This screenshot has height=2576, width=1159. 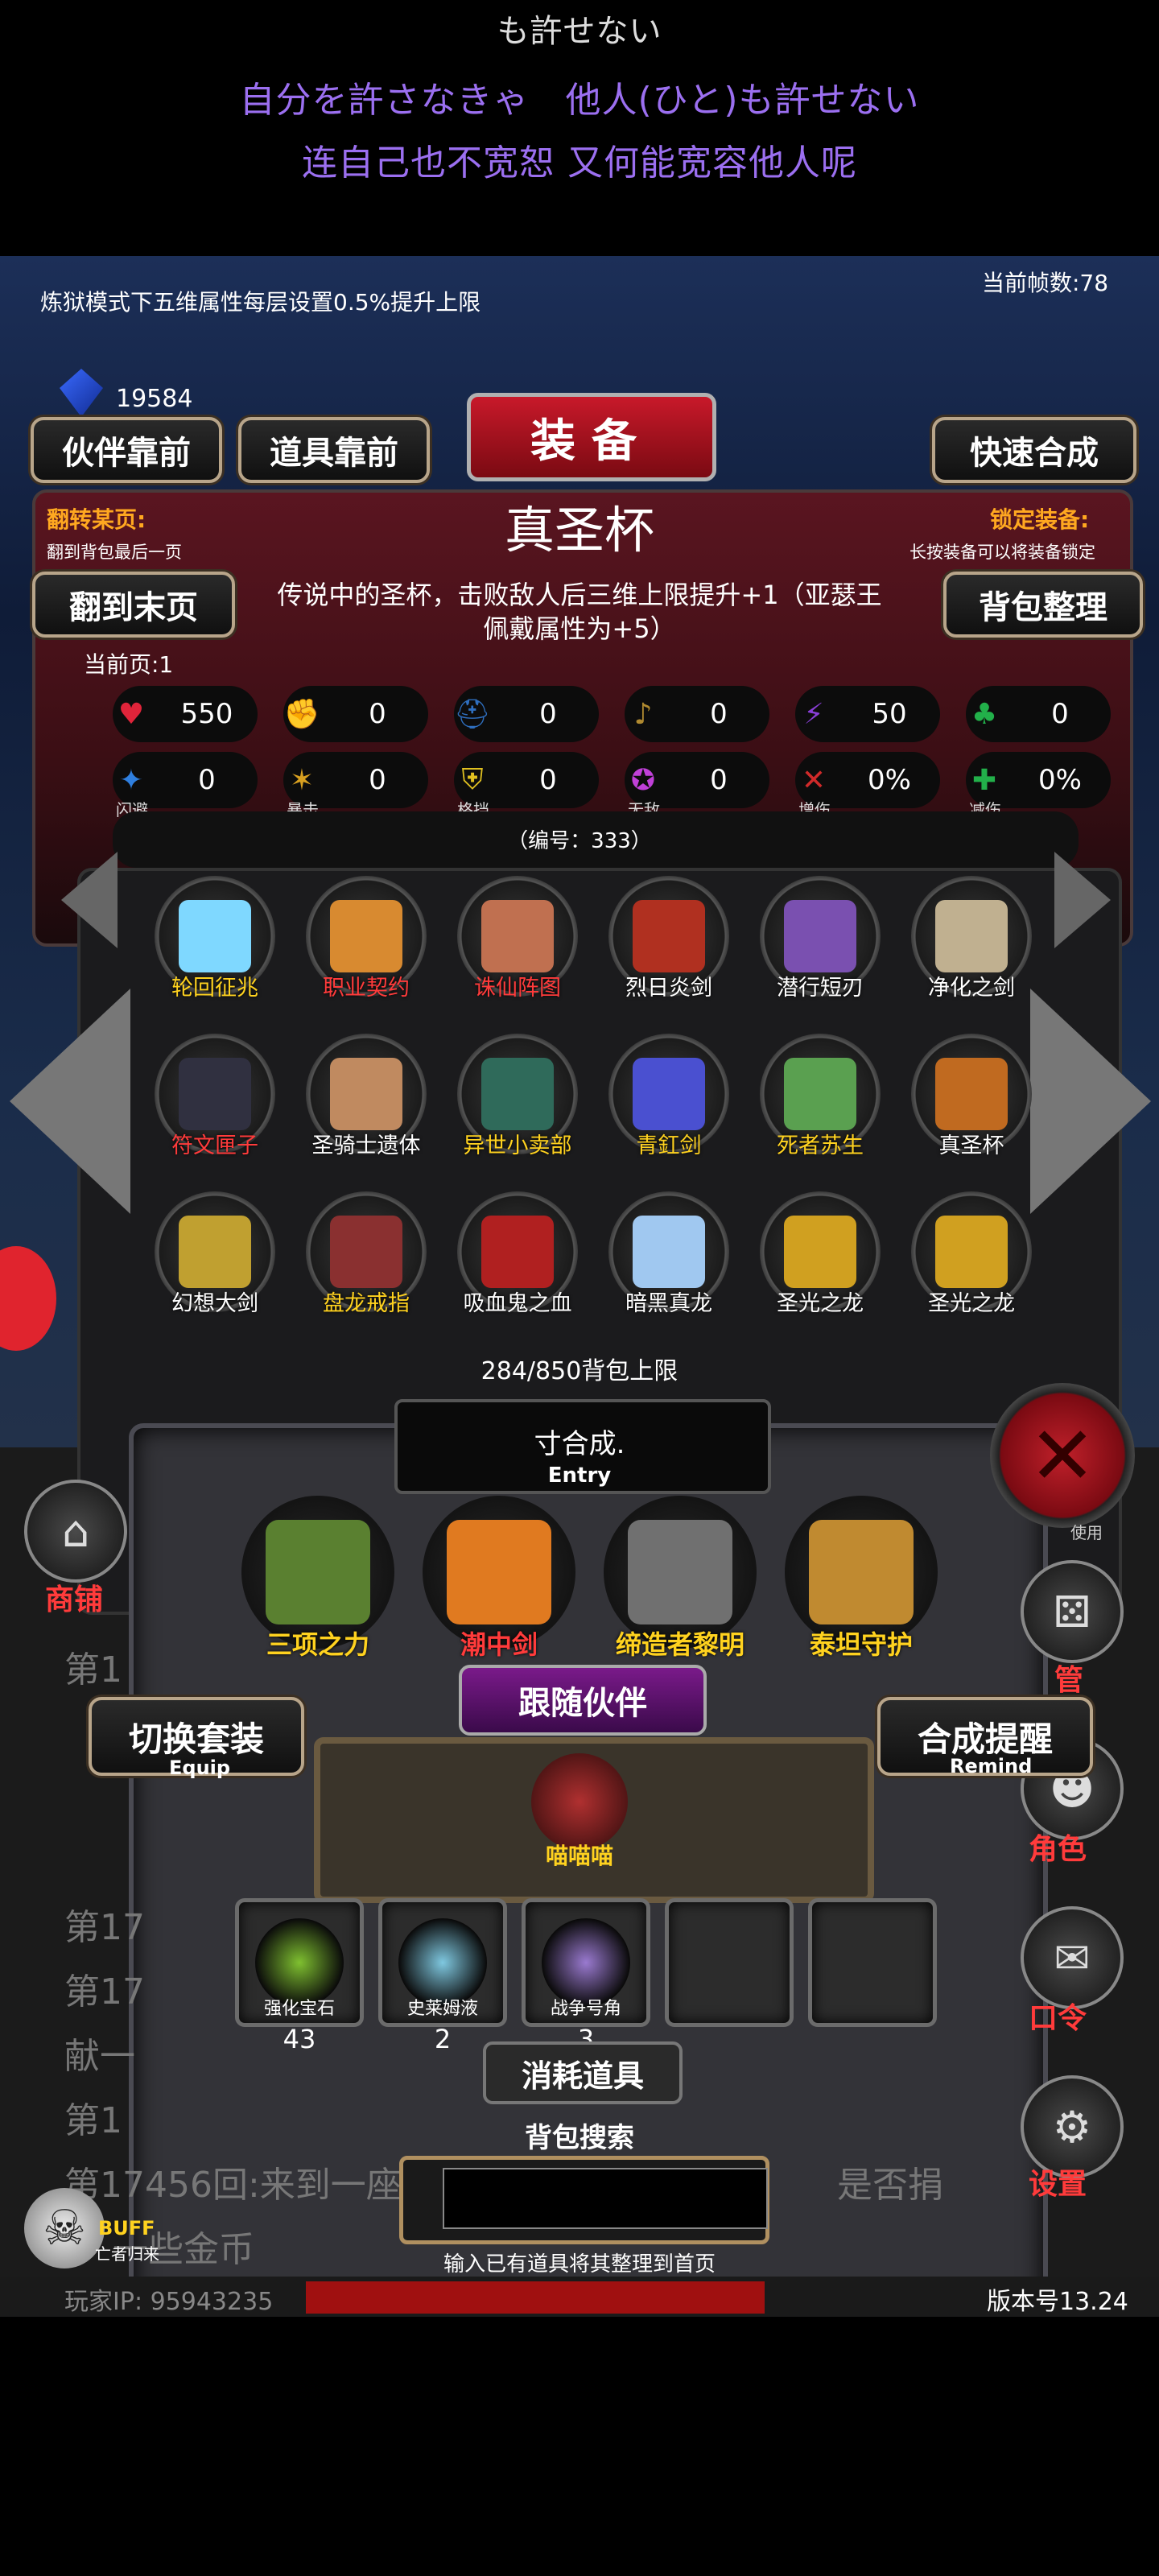 I want to click on lyric-line-2: 连自己也不宽恕 又何能宽容他人呢, so click(x=579, y=163).